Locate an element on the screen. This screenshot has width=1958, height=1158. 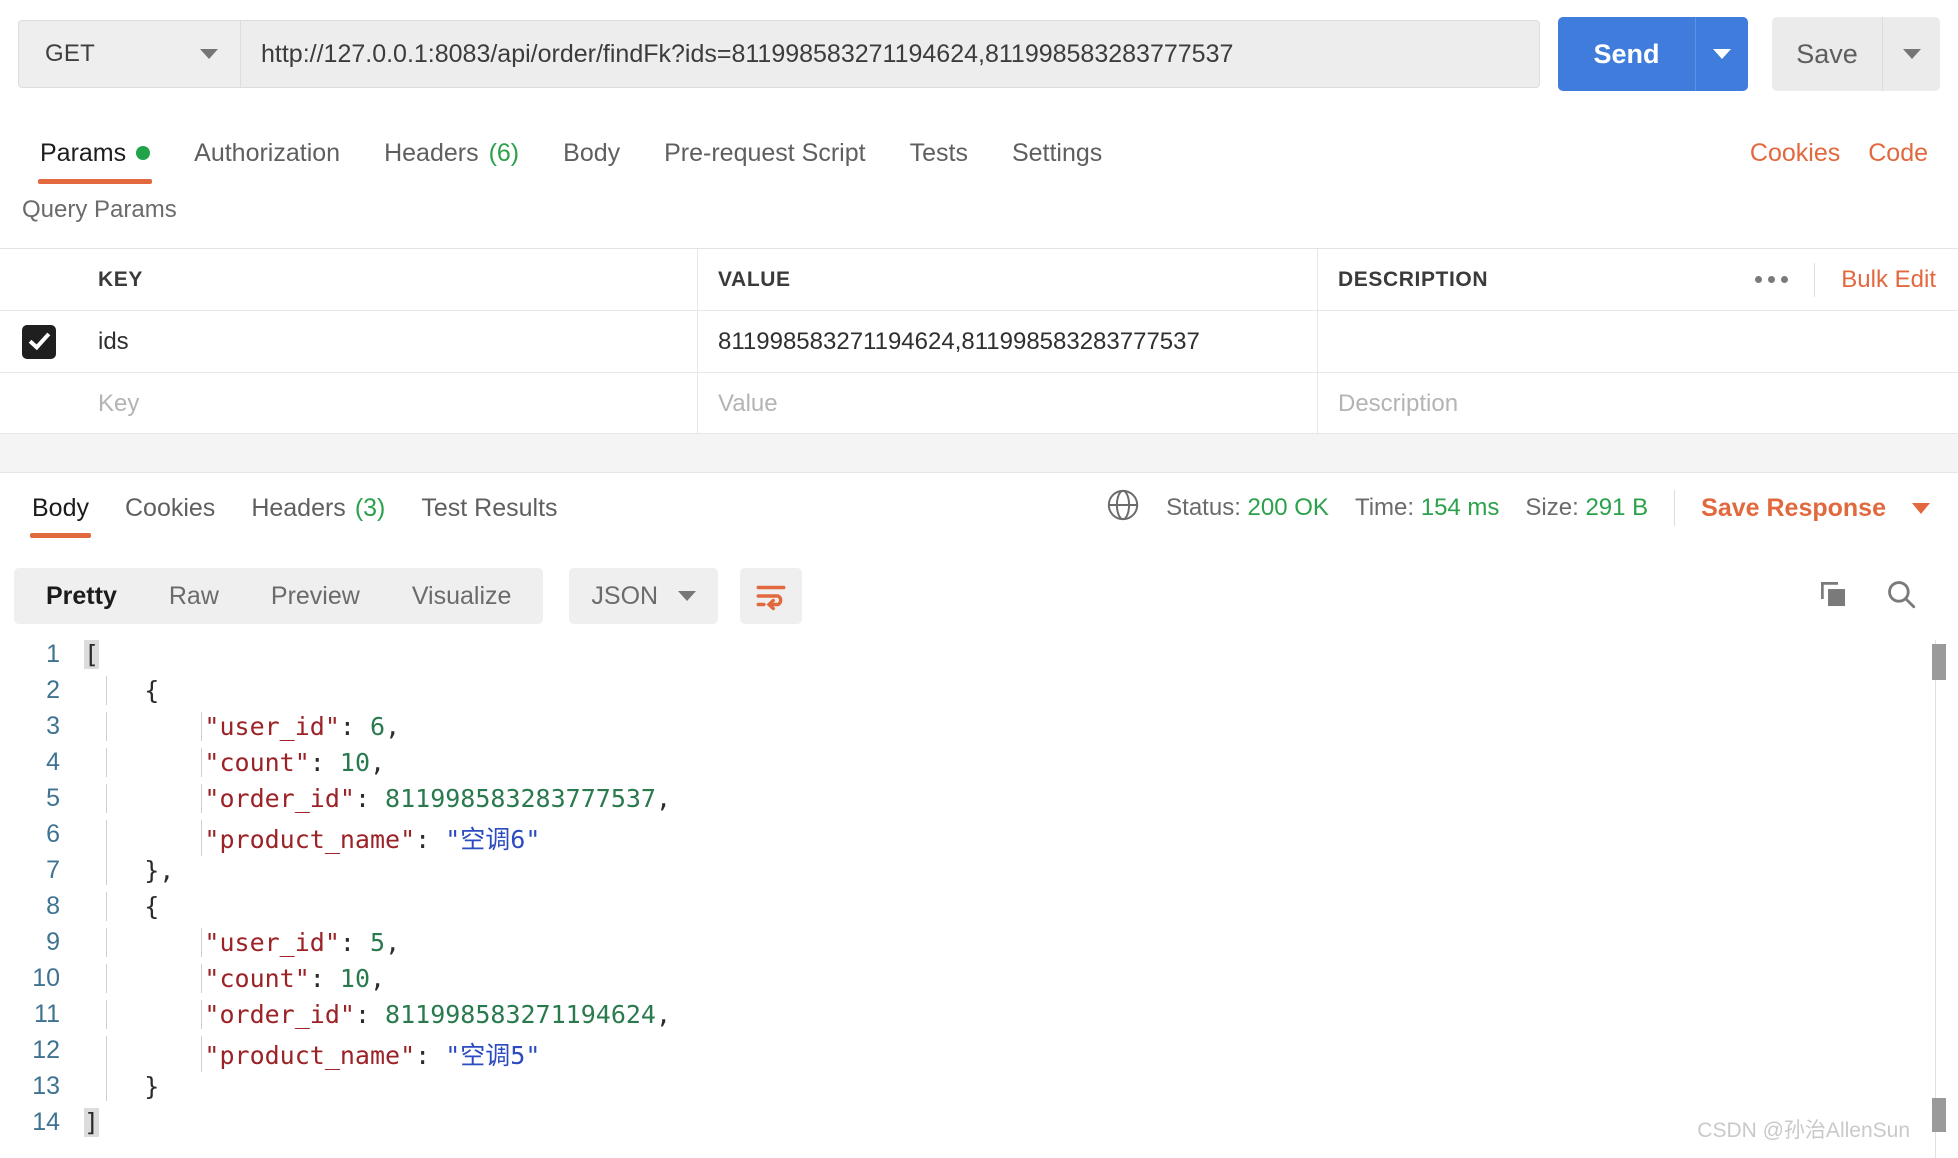
view-mode-raw: Raw is located at coordinates (194, 596).